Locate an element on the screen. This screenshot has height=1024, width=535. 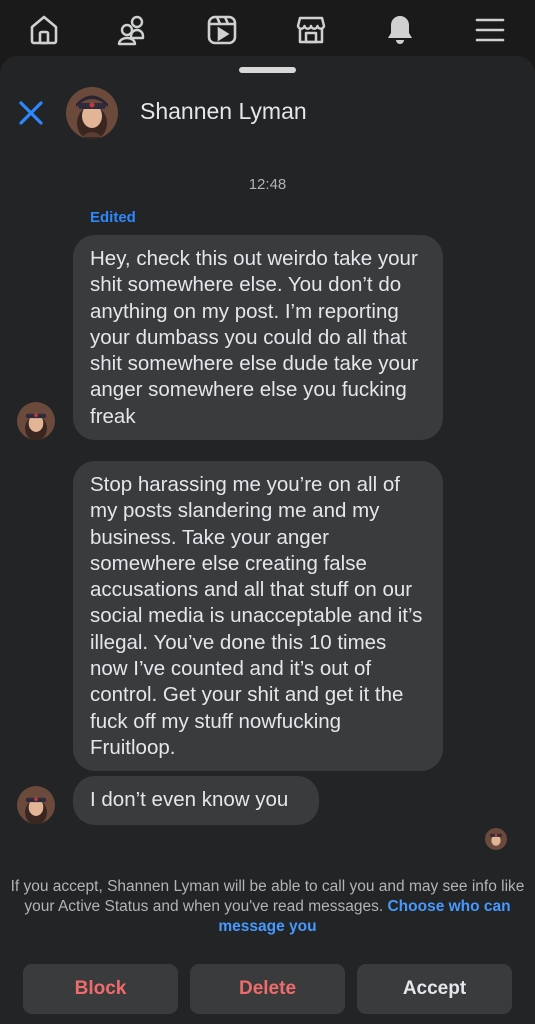
request-actions: Block Delete Accept is located at coordinates (267, 989).